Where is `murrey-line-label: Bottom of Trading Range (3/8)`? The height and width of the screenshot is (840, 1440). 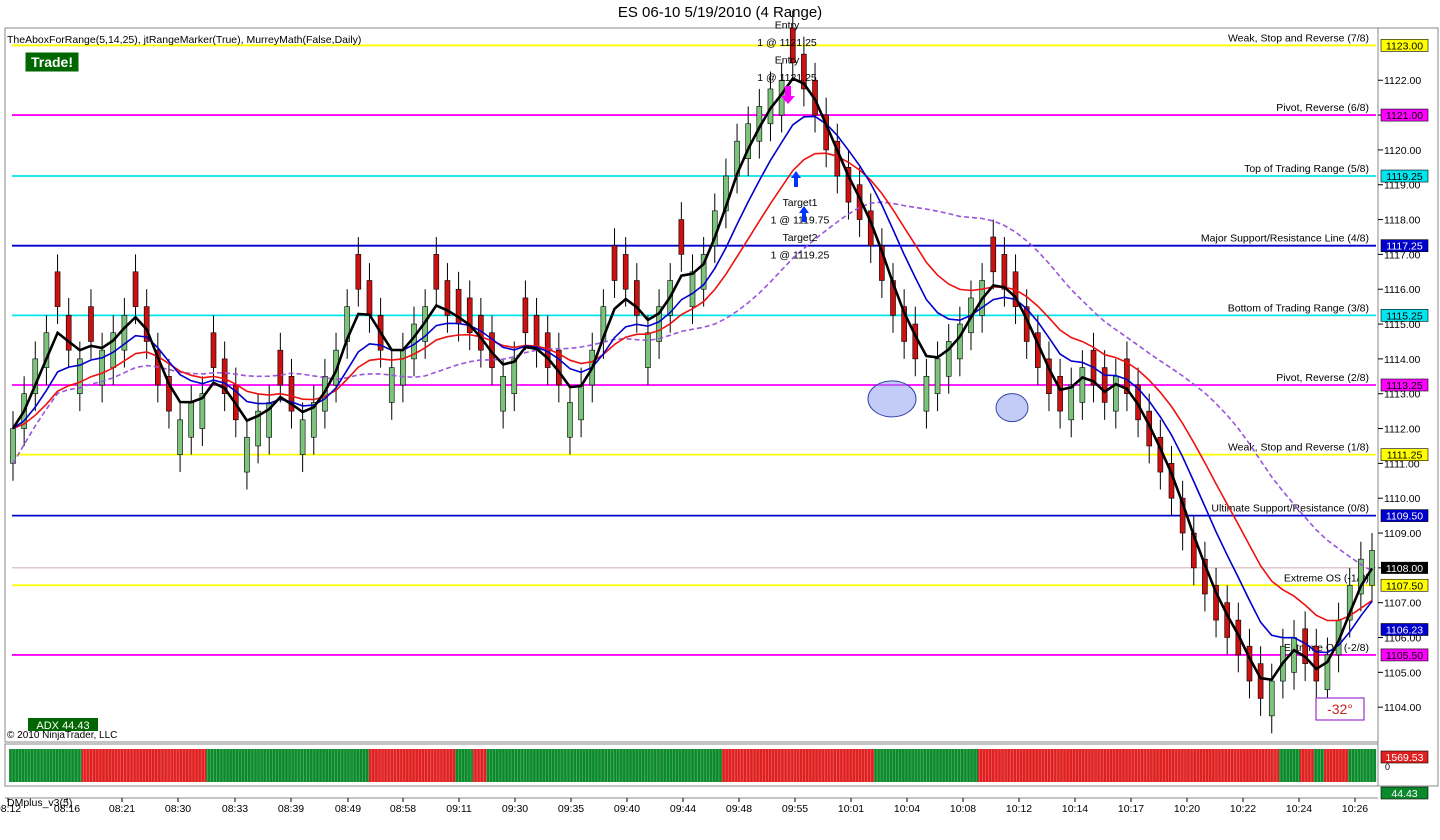 murrey-line-label: Bottom of Trading Range (3/8) is located at coordinates (1298, 308).